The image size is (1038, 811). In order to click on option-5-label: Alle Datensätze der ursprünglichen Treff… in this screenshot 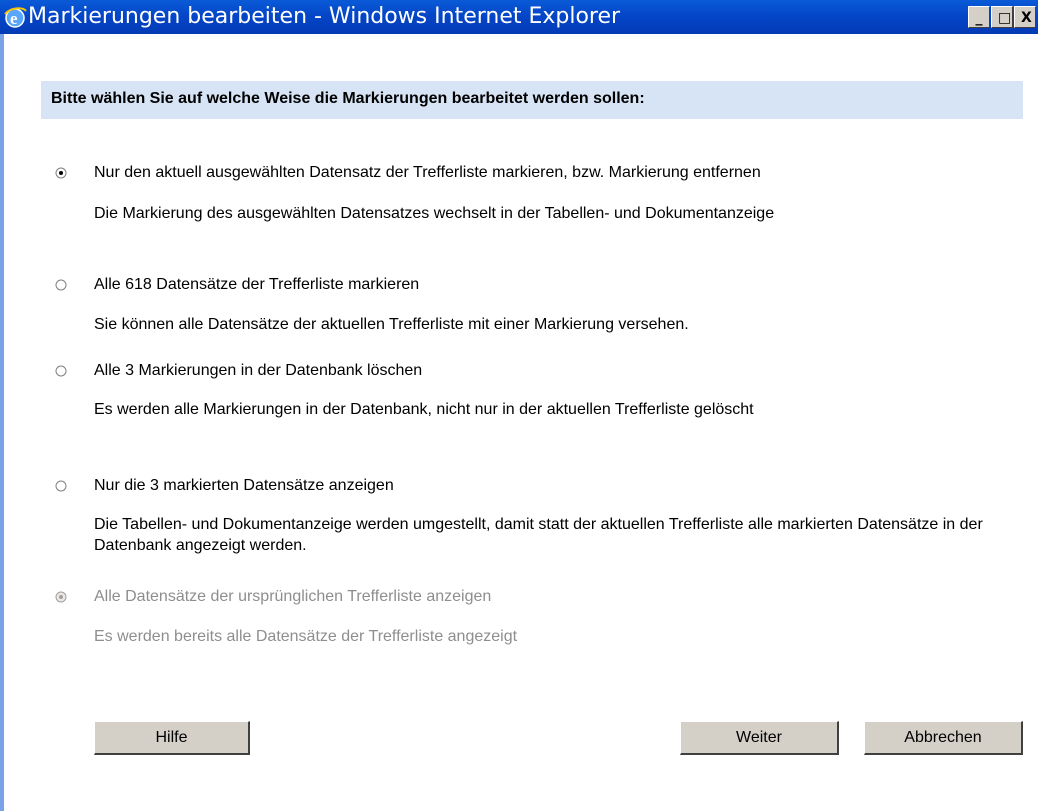, I will do `click(293, 596)`.